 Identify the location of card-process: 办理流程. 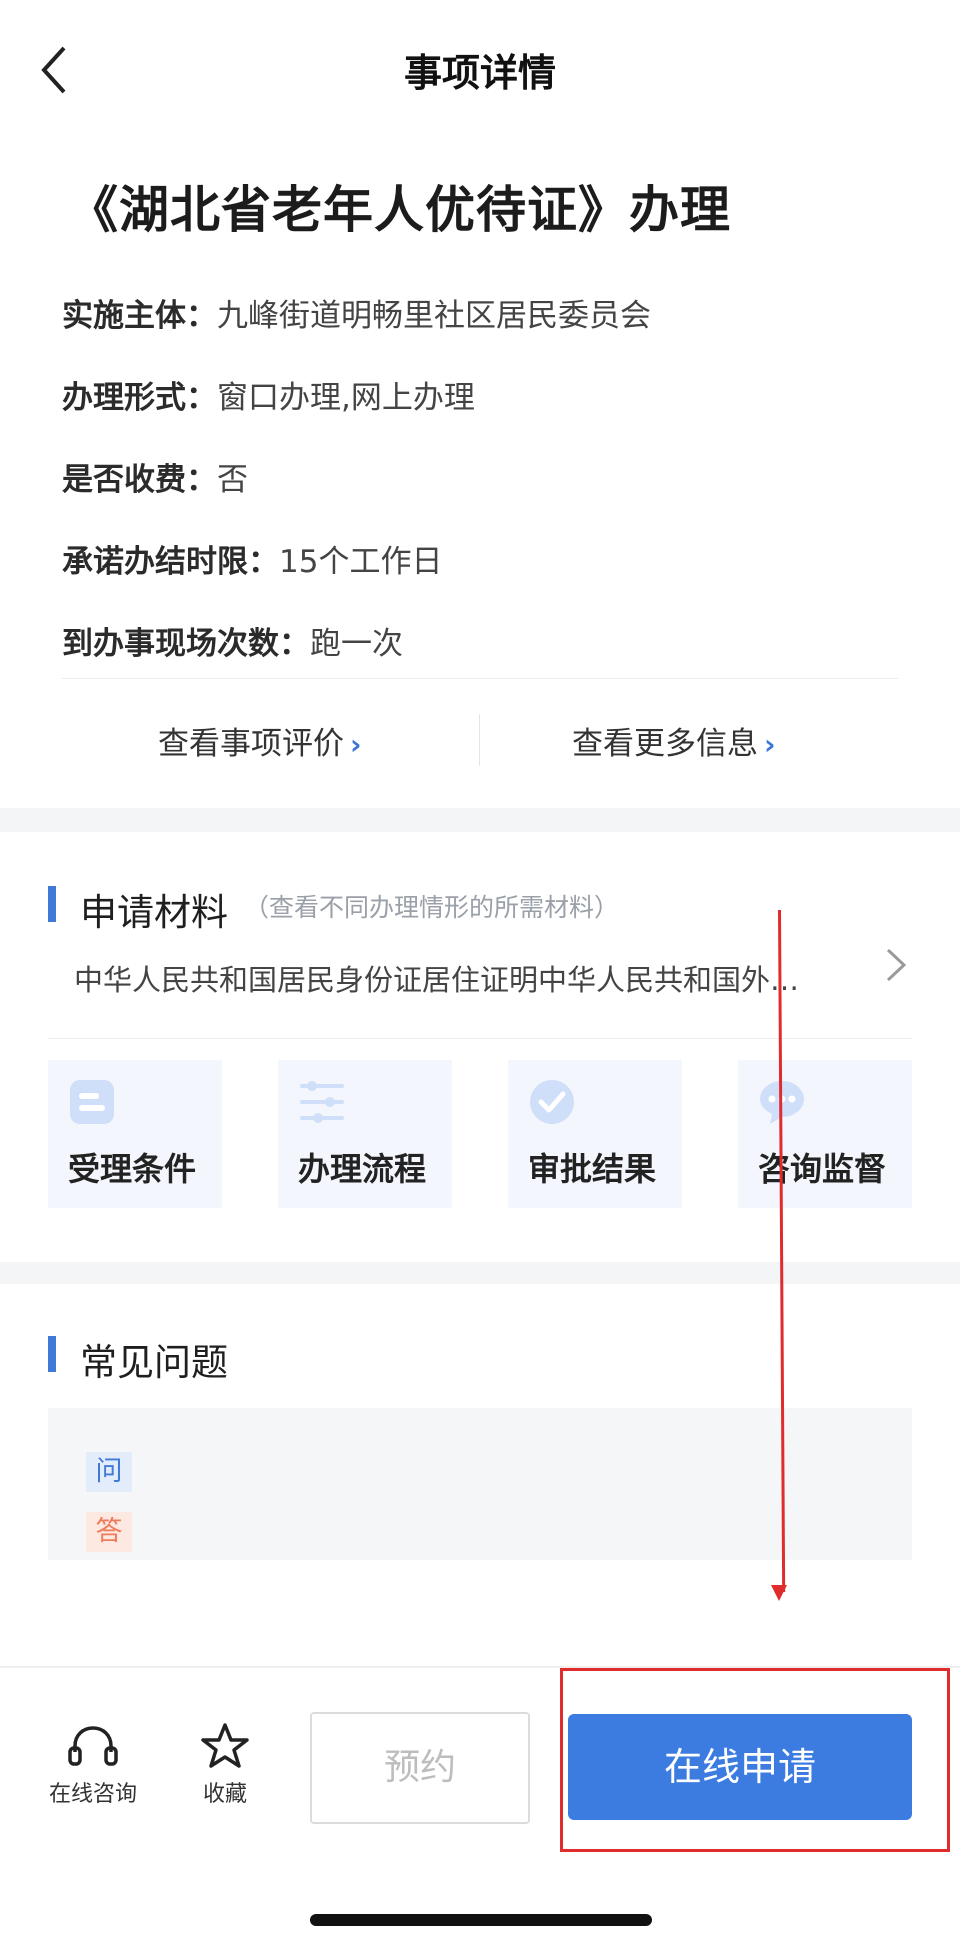
(365, 1134).